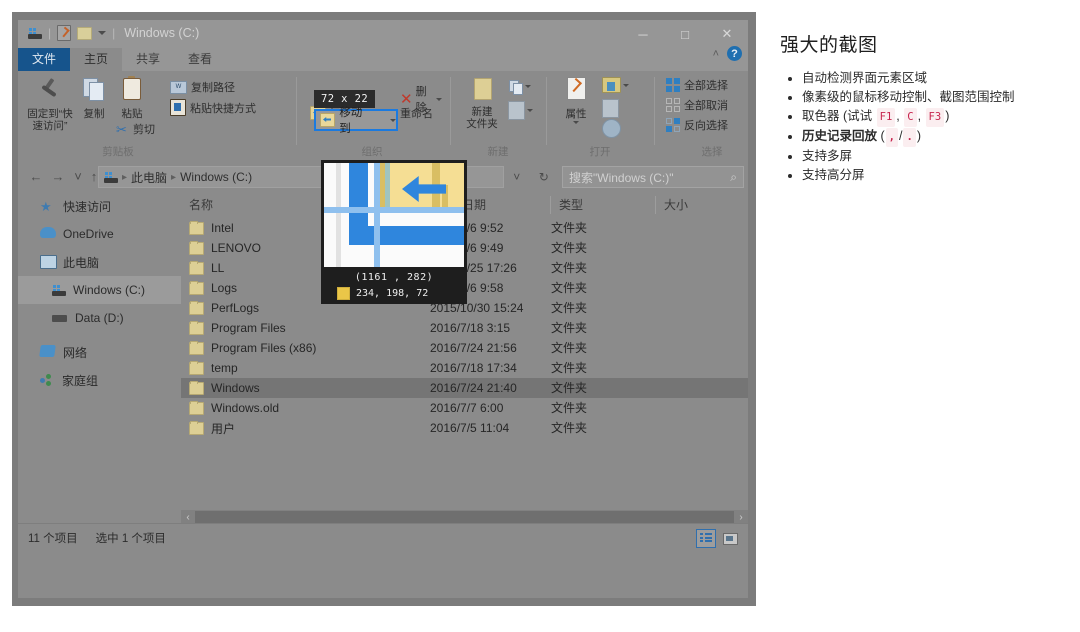 This screenshot has width=1080, height=632. I want to click on back-button: ←, so click(36, 177).